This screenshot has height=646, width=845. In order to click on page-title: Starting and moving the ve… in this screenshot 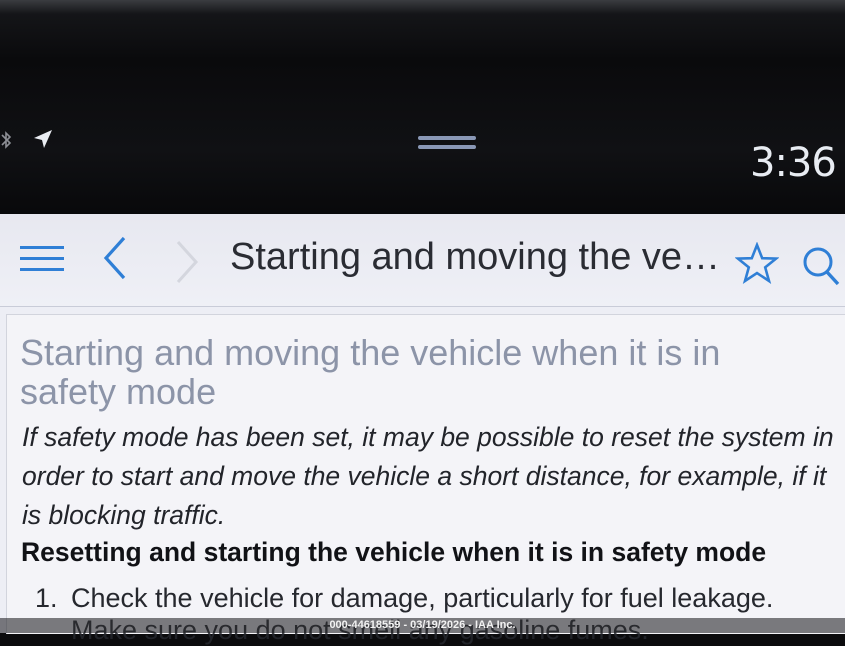, I will do `click(475, 257)`.